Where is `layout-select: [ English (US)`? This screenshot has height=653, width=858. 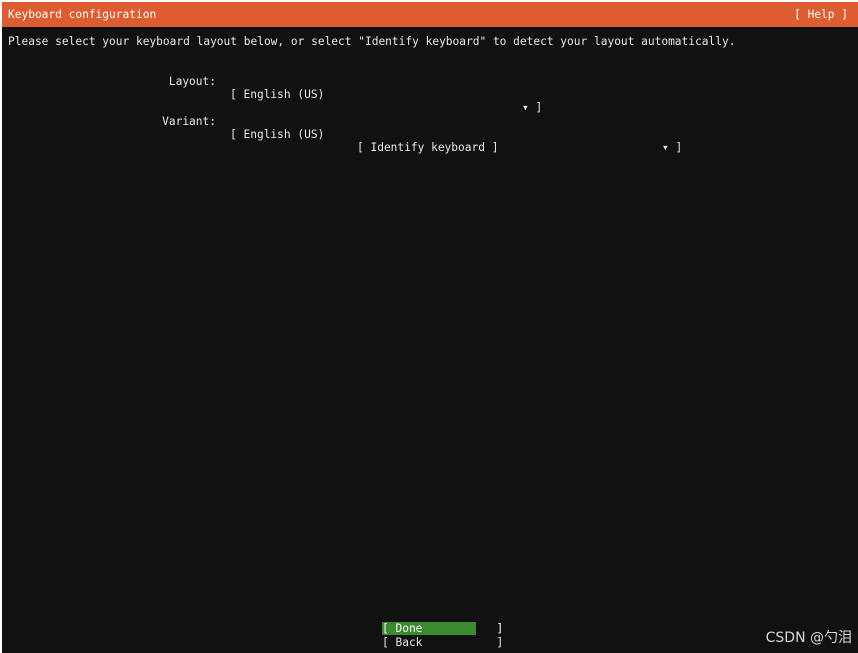
layout-select: [ English (US) is located at coordinates (277, 94).